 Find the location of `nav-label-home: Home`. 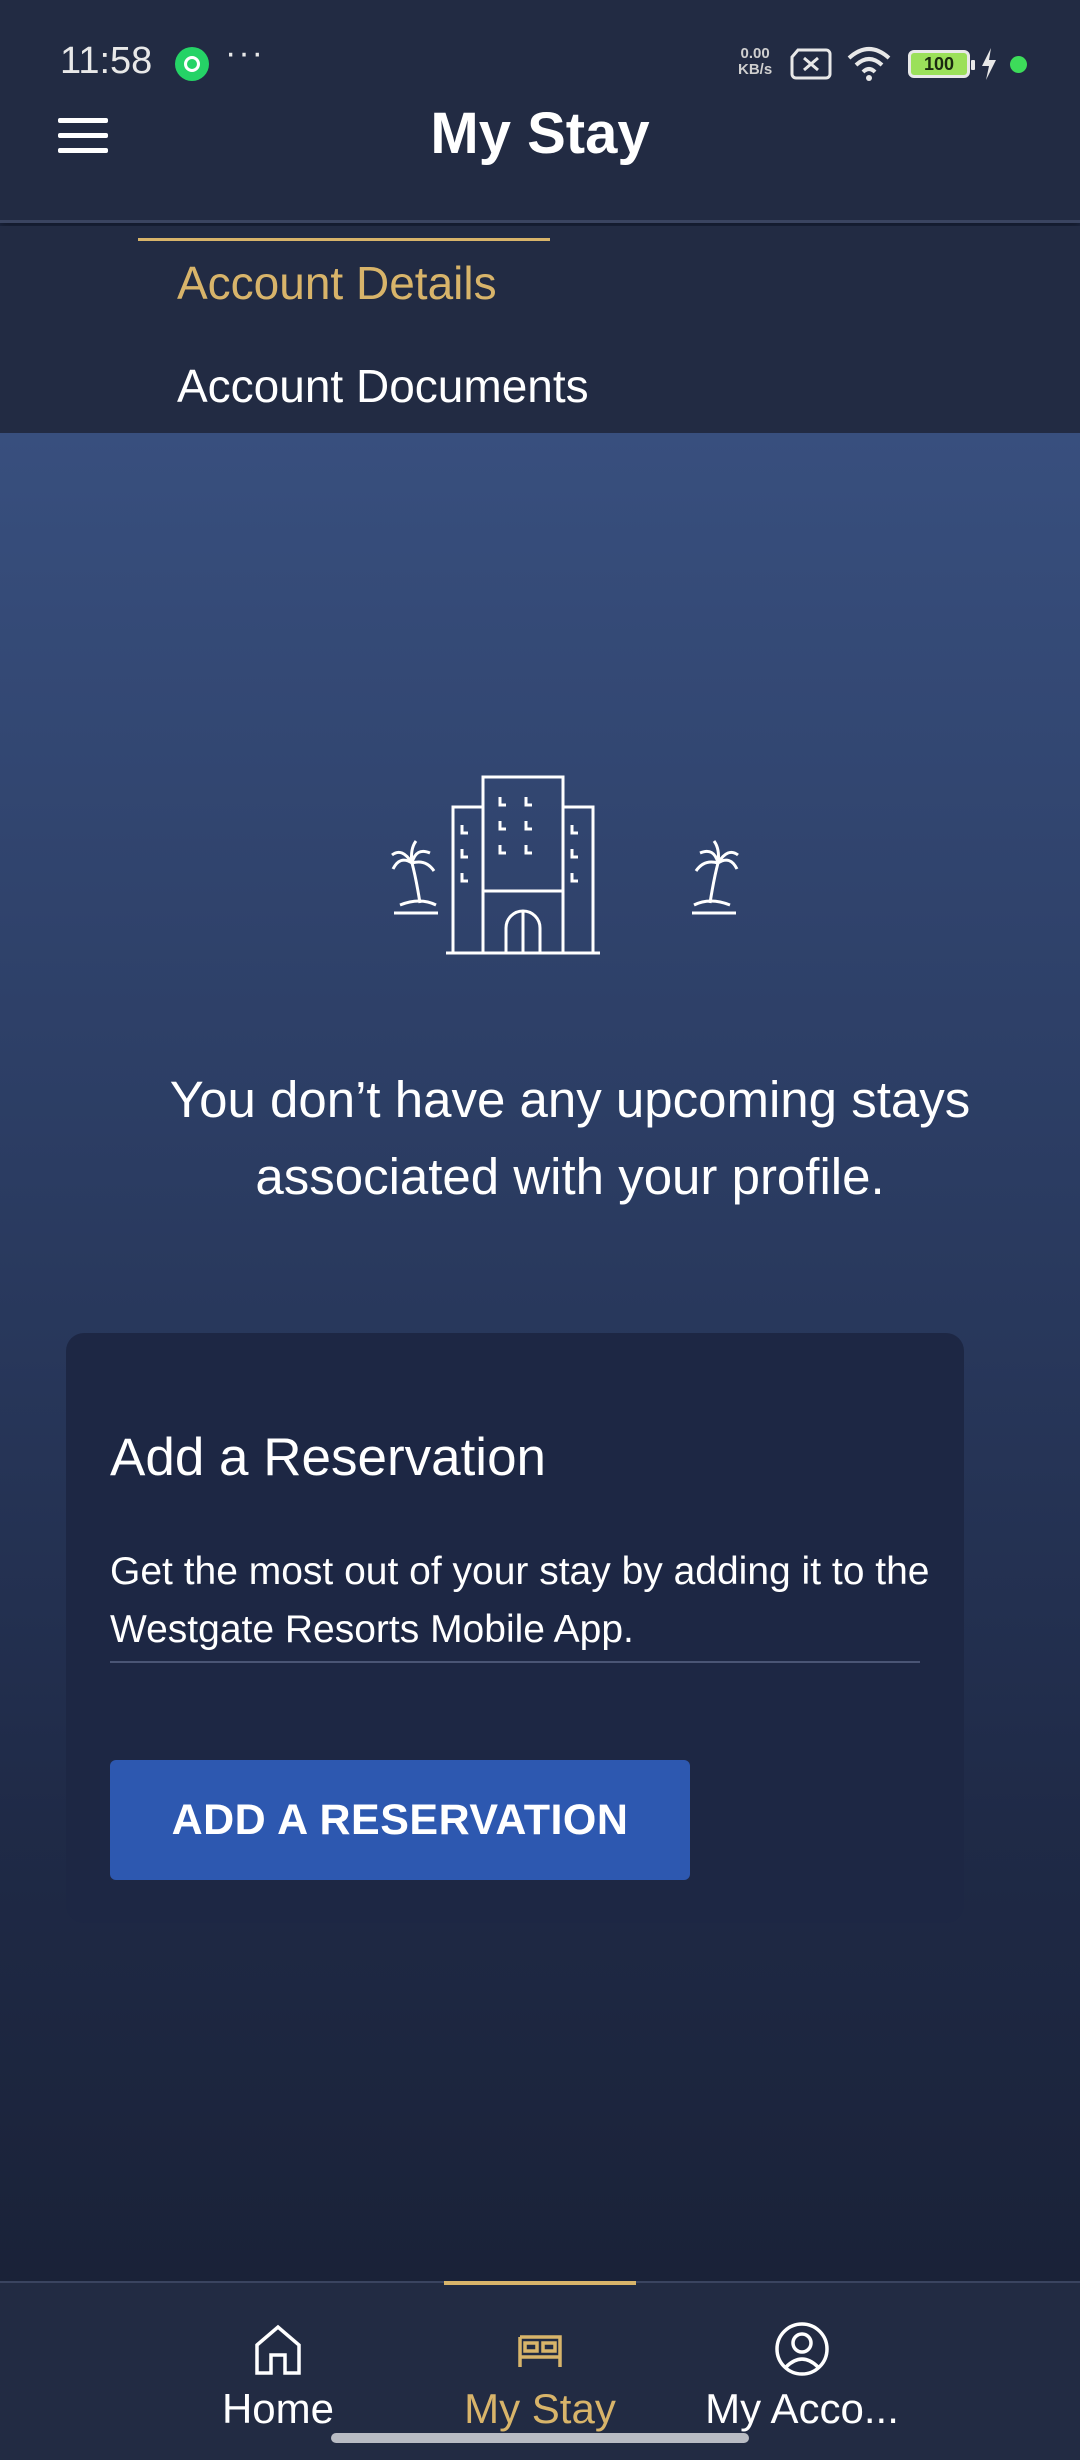

nav-label-home: Home is located at coordinates (278, 2408).